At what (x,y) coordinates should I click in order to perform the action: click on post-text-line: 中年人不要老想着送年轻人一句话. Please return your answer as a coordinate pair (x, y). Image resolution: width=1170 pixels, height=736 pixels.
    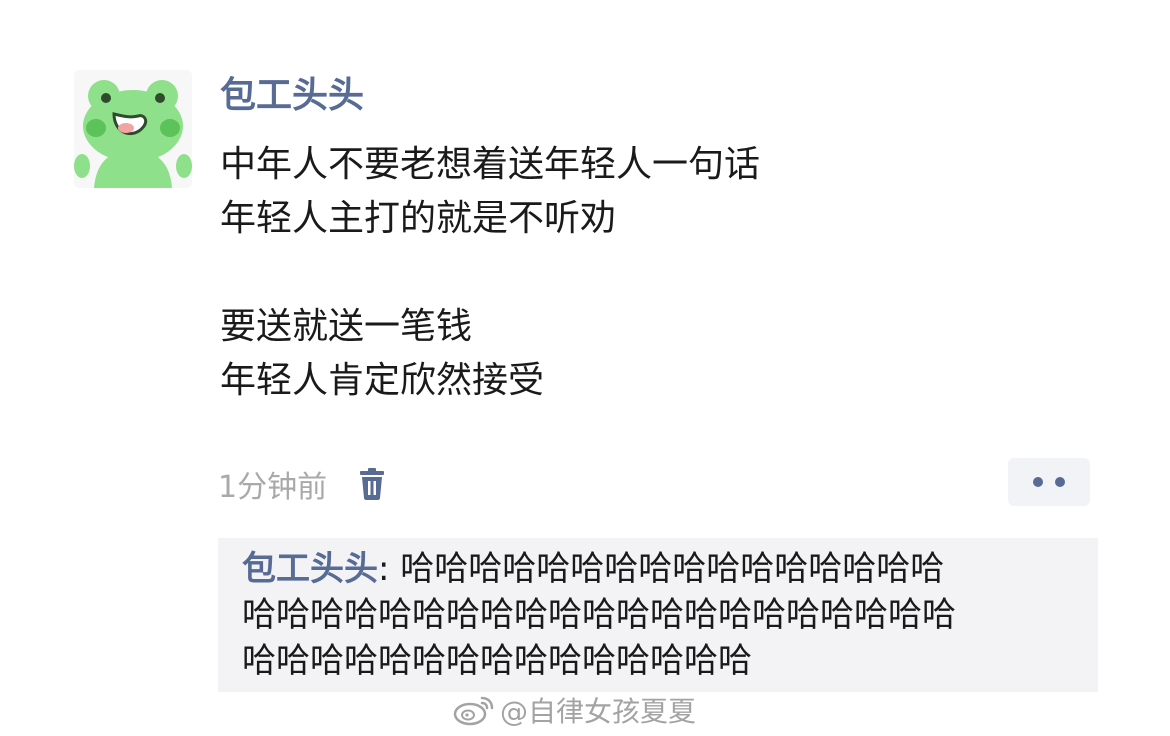
    Looking at the image, I should click on (490, 164).